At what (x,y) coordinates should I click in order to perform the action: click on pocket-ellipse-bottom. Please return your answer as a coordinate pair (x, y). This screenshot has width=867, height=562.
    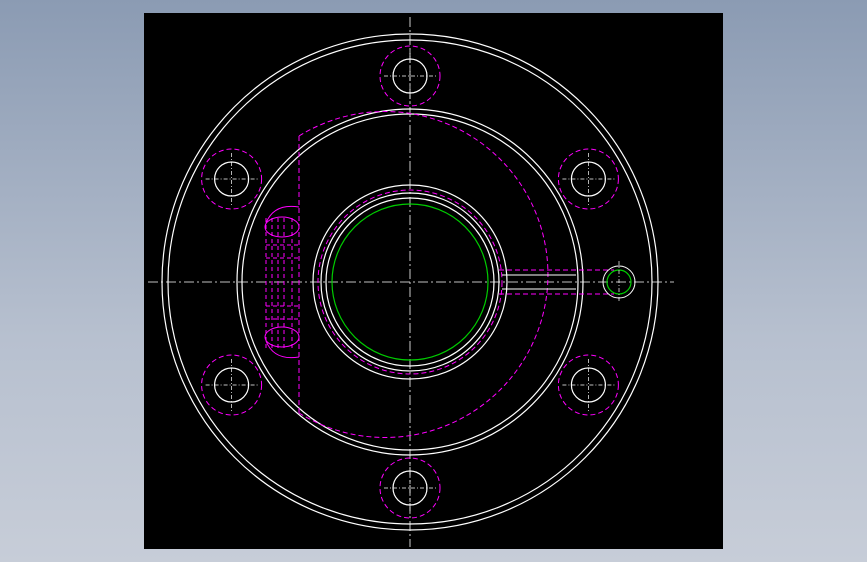
    Looking at the image, I should click on (282, 337).